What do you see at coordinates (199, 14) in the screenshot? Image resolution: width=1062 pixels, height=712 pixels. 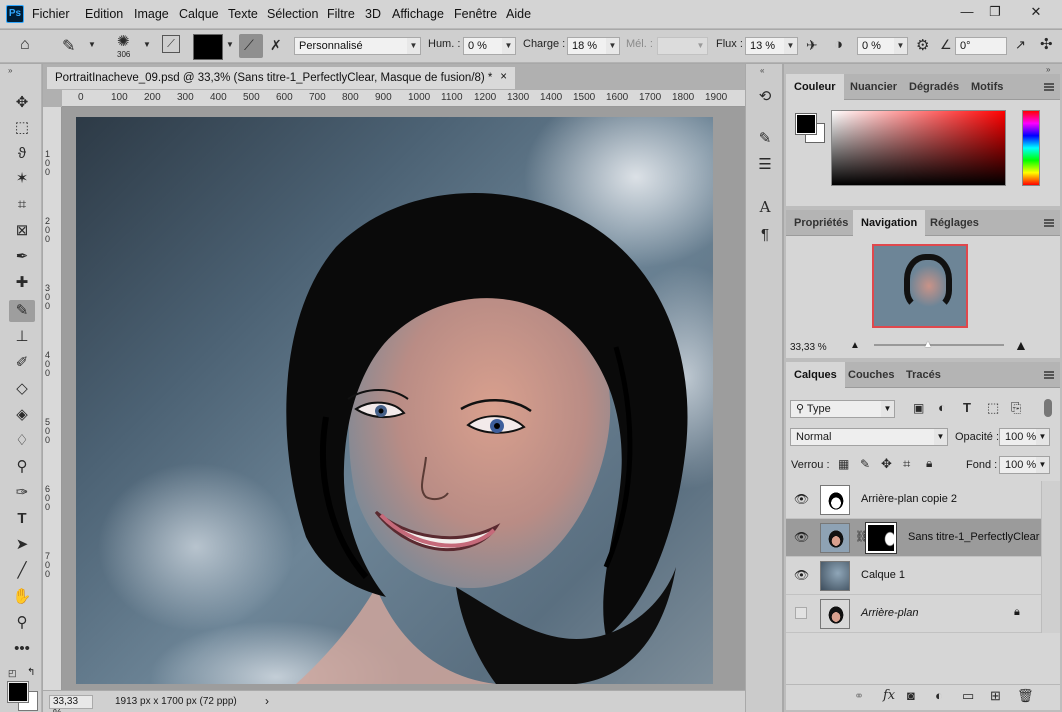 I see `menu-calque: Calque` at bounding box center [199, 14].